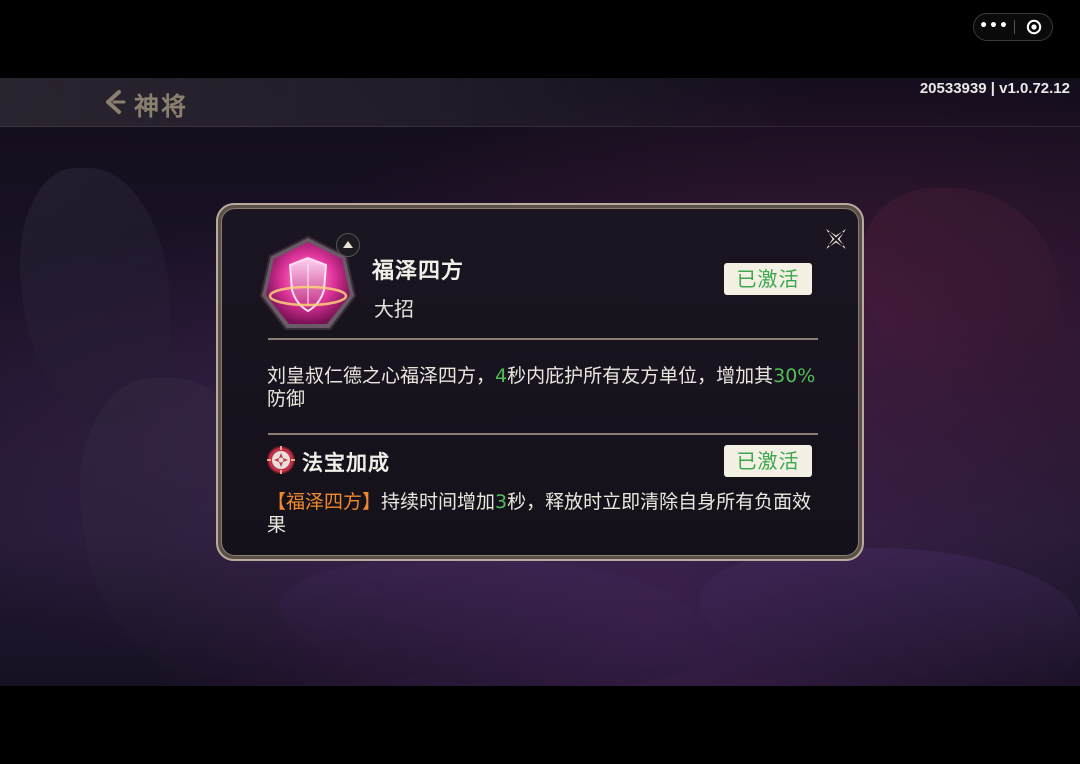 The width and height of the screenshot is (1080, 764). I want to click on top-nav-bar: 神将, so click(540, 102).